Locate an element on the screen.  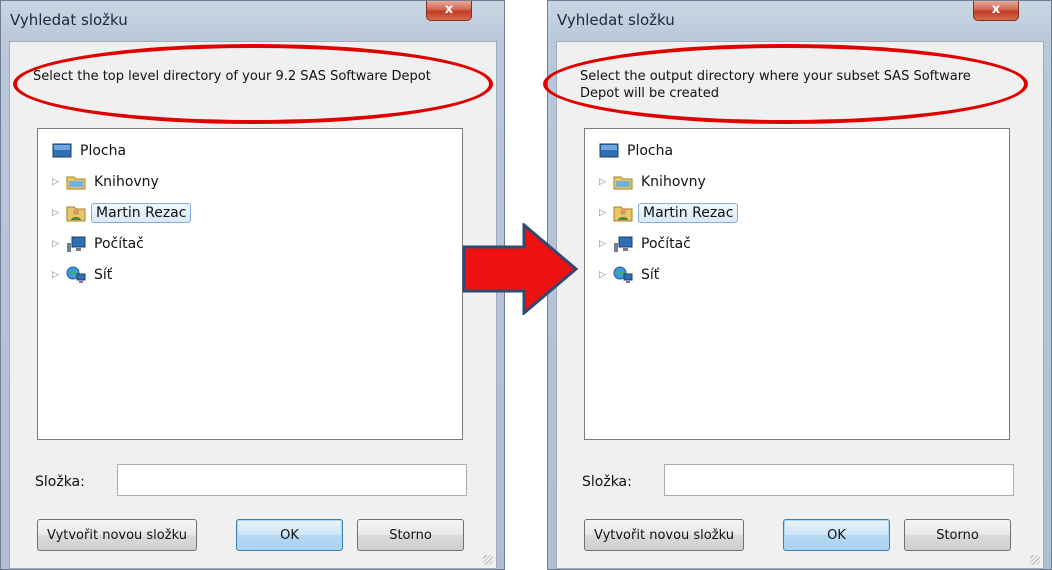
right-arrow-icon is located at coordinates (520, 269).